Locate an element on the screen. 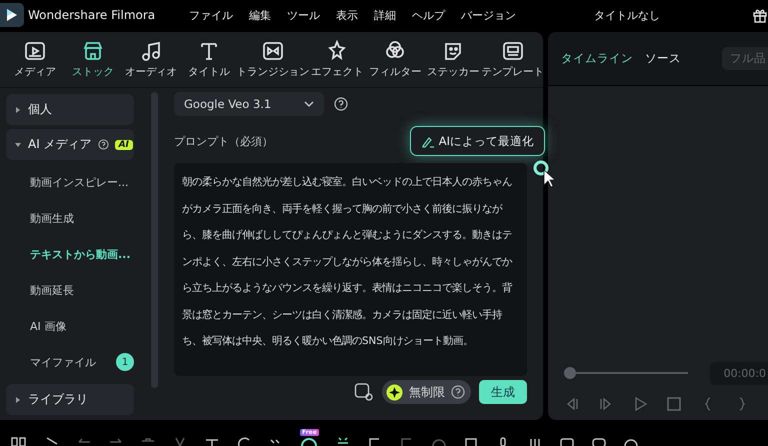 The image size is (768, 446). sidebar-item: AI 画像 is located at coordinates (70, 326).